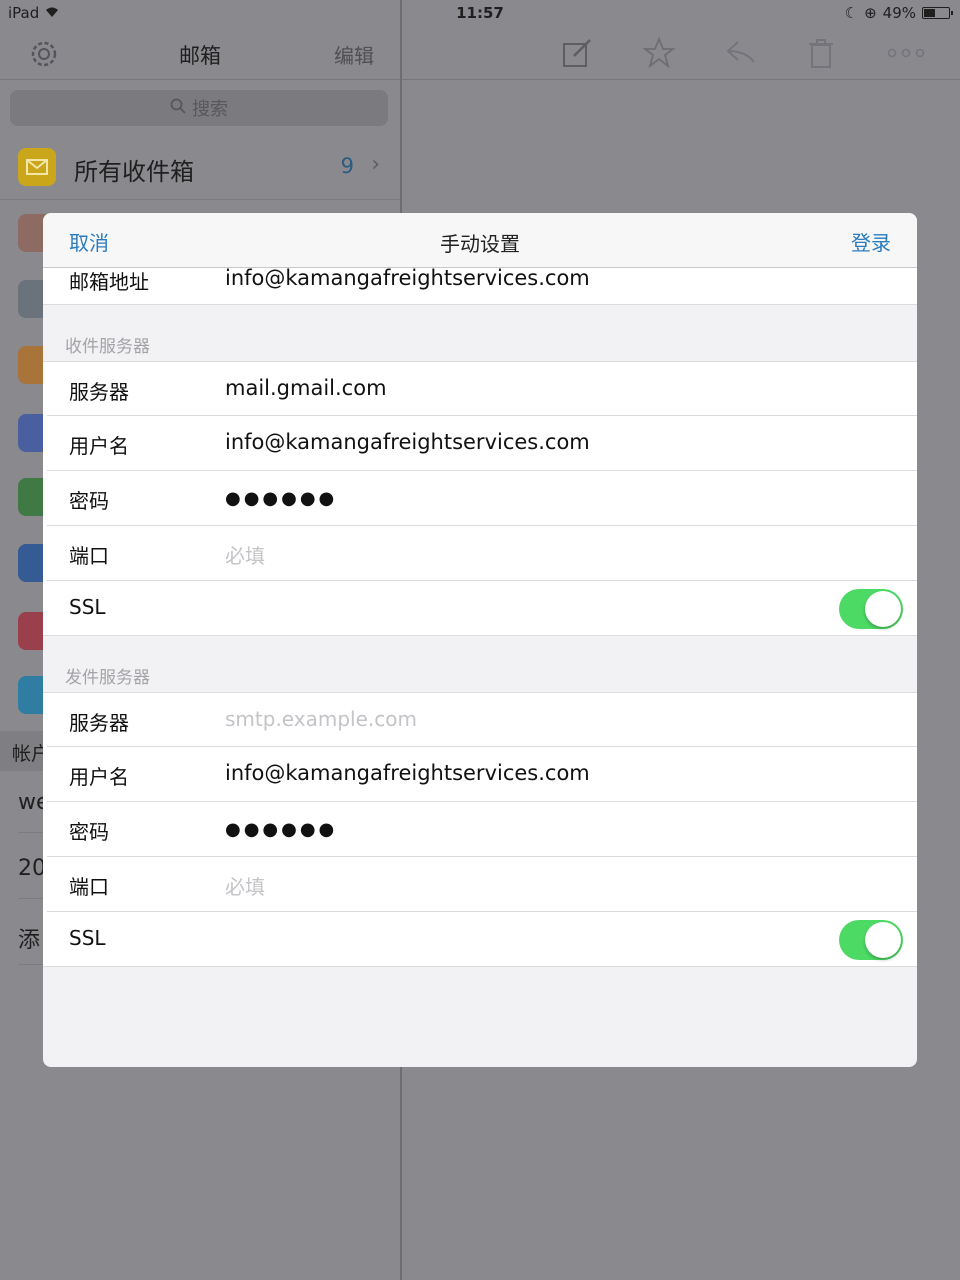 This screenshot has width=960, height=1280. I want to click on incoming-port-field: 必填, so click(245, 554).